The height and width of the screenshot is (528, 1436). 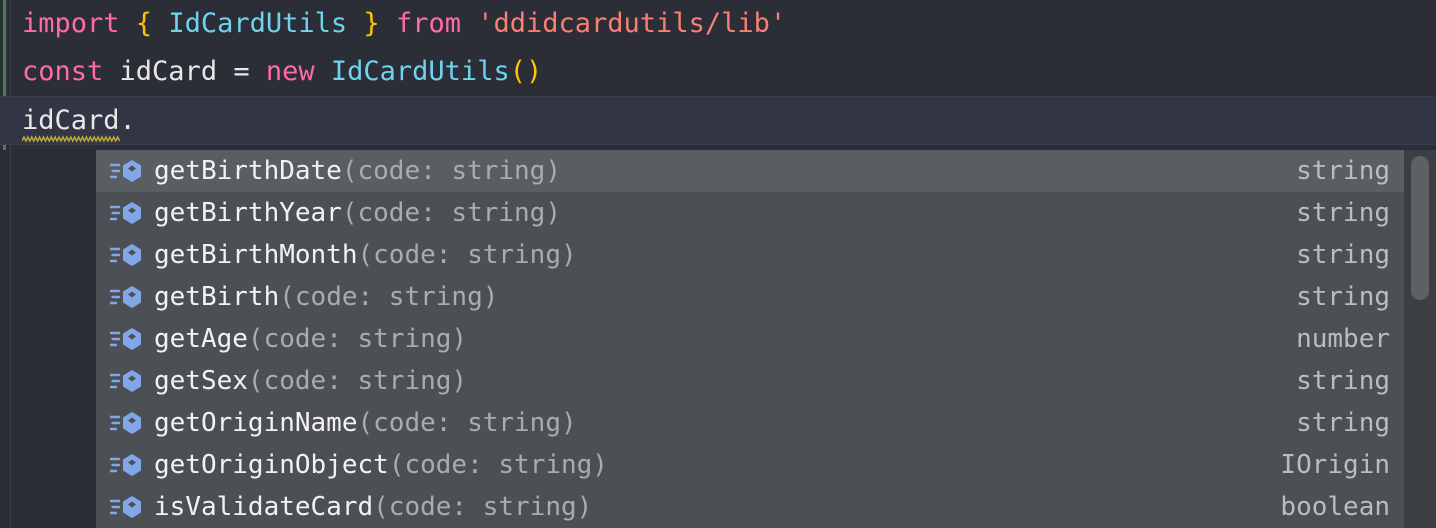 I want to click on code-line-2: const idCard = new IdCardUtils(), so click(x=718, y=72).